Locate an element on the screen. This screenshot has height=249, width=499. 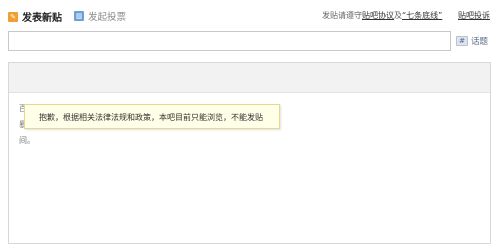
seven-bottom-lines-link: “七条底线” is located at coordinates (422, 15).